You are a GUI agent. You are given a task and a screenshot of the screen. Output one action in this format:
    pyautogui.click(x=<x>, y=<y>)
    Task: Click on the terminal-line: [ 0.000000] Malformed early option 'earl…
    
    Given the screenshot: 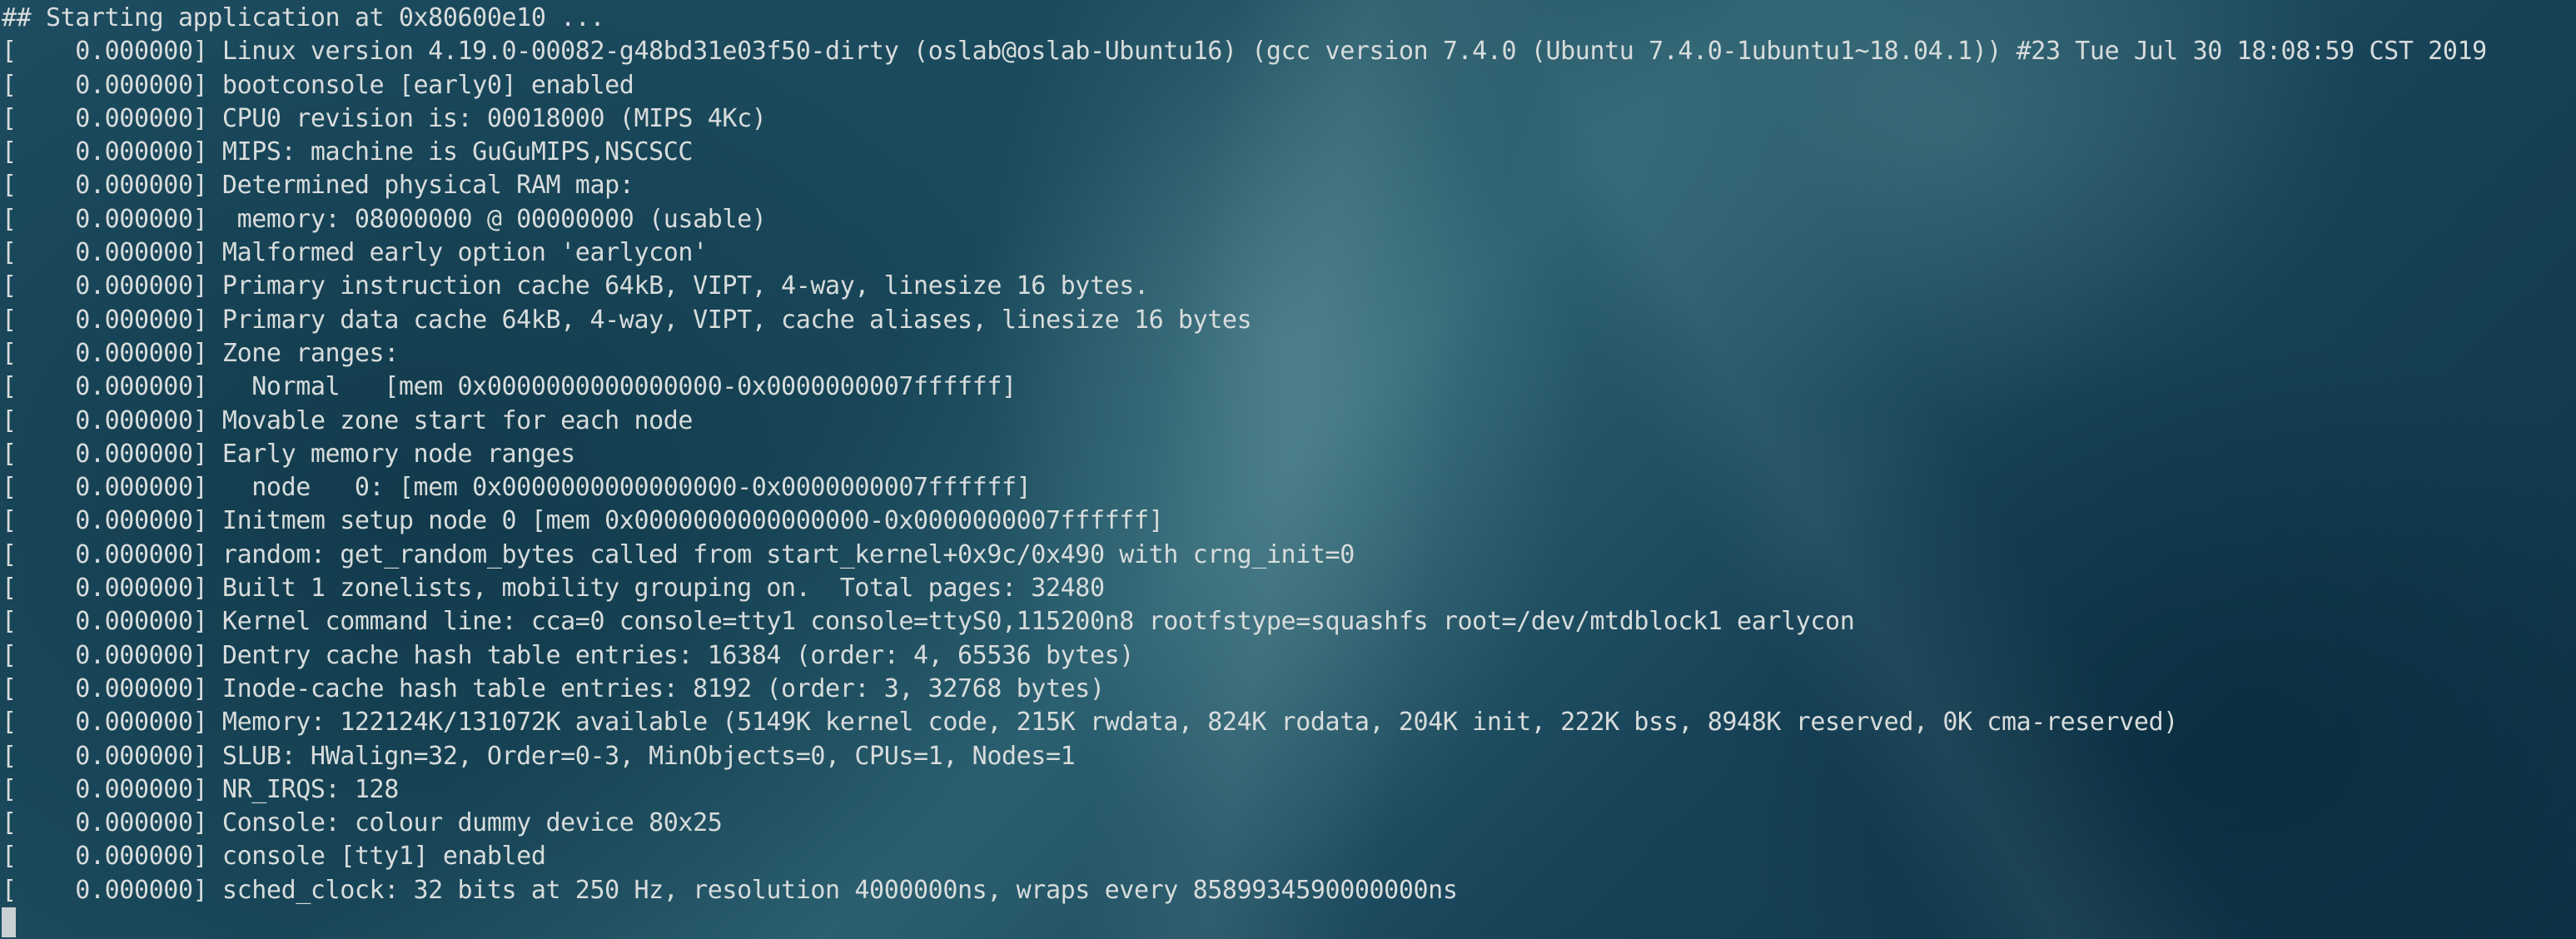 What is the action you would take?
    pyautogui.click(x=355, y=253)
    